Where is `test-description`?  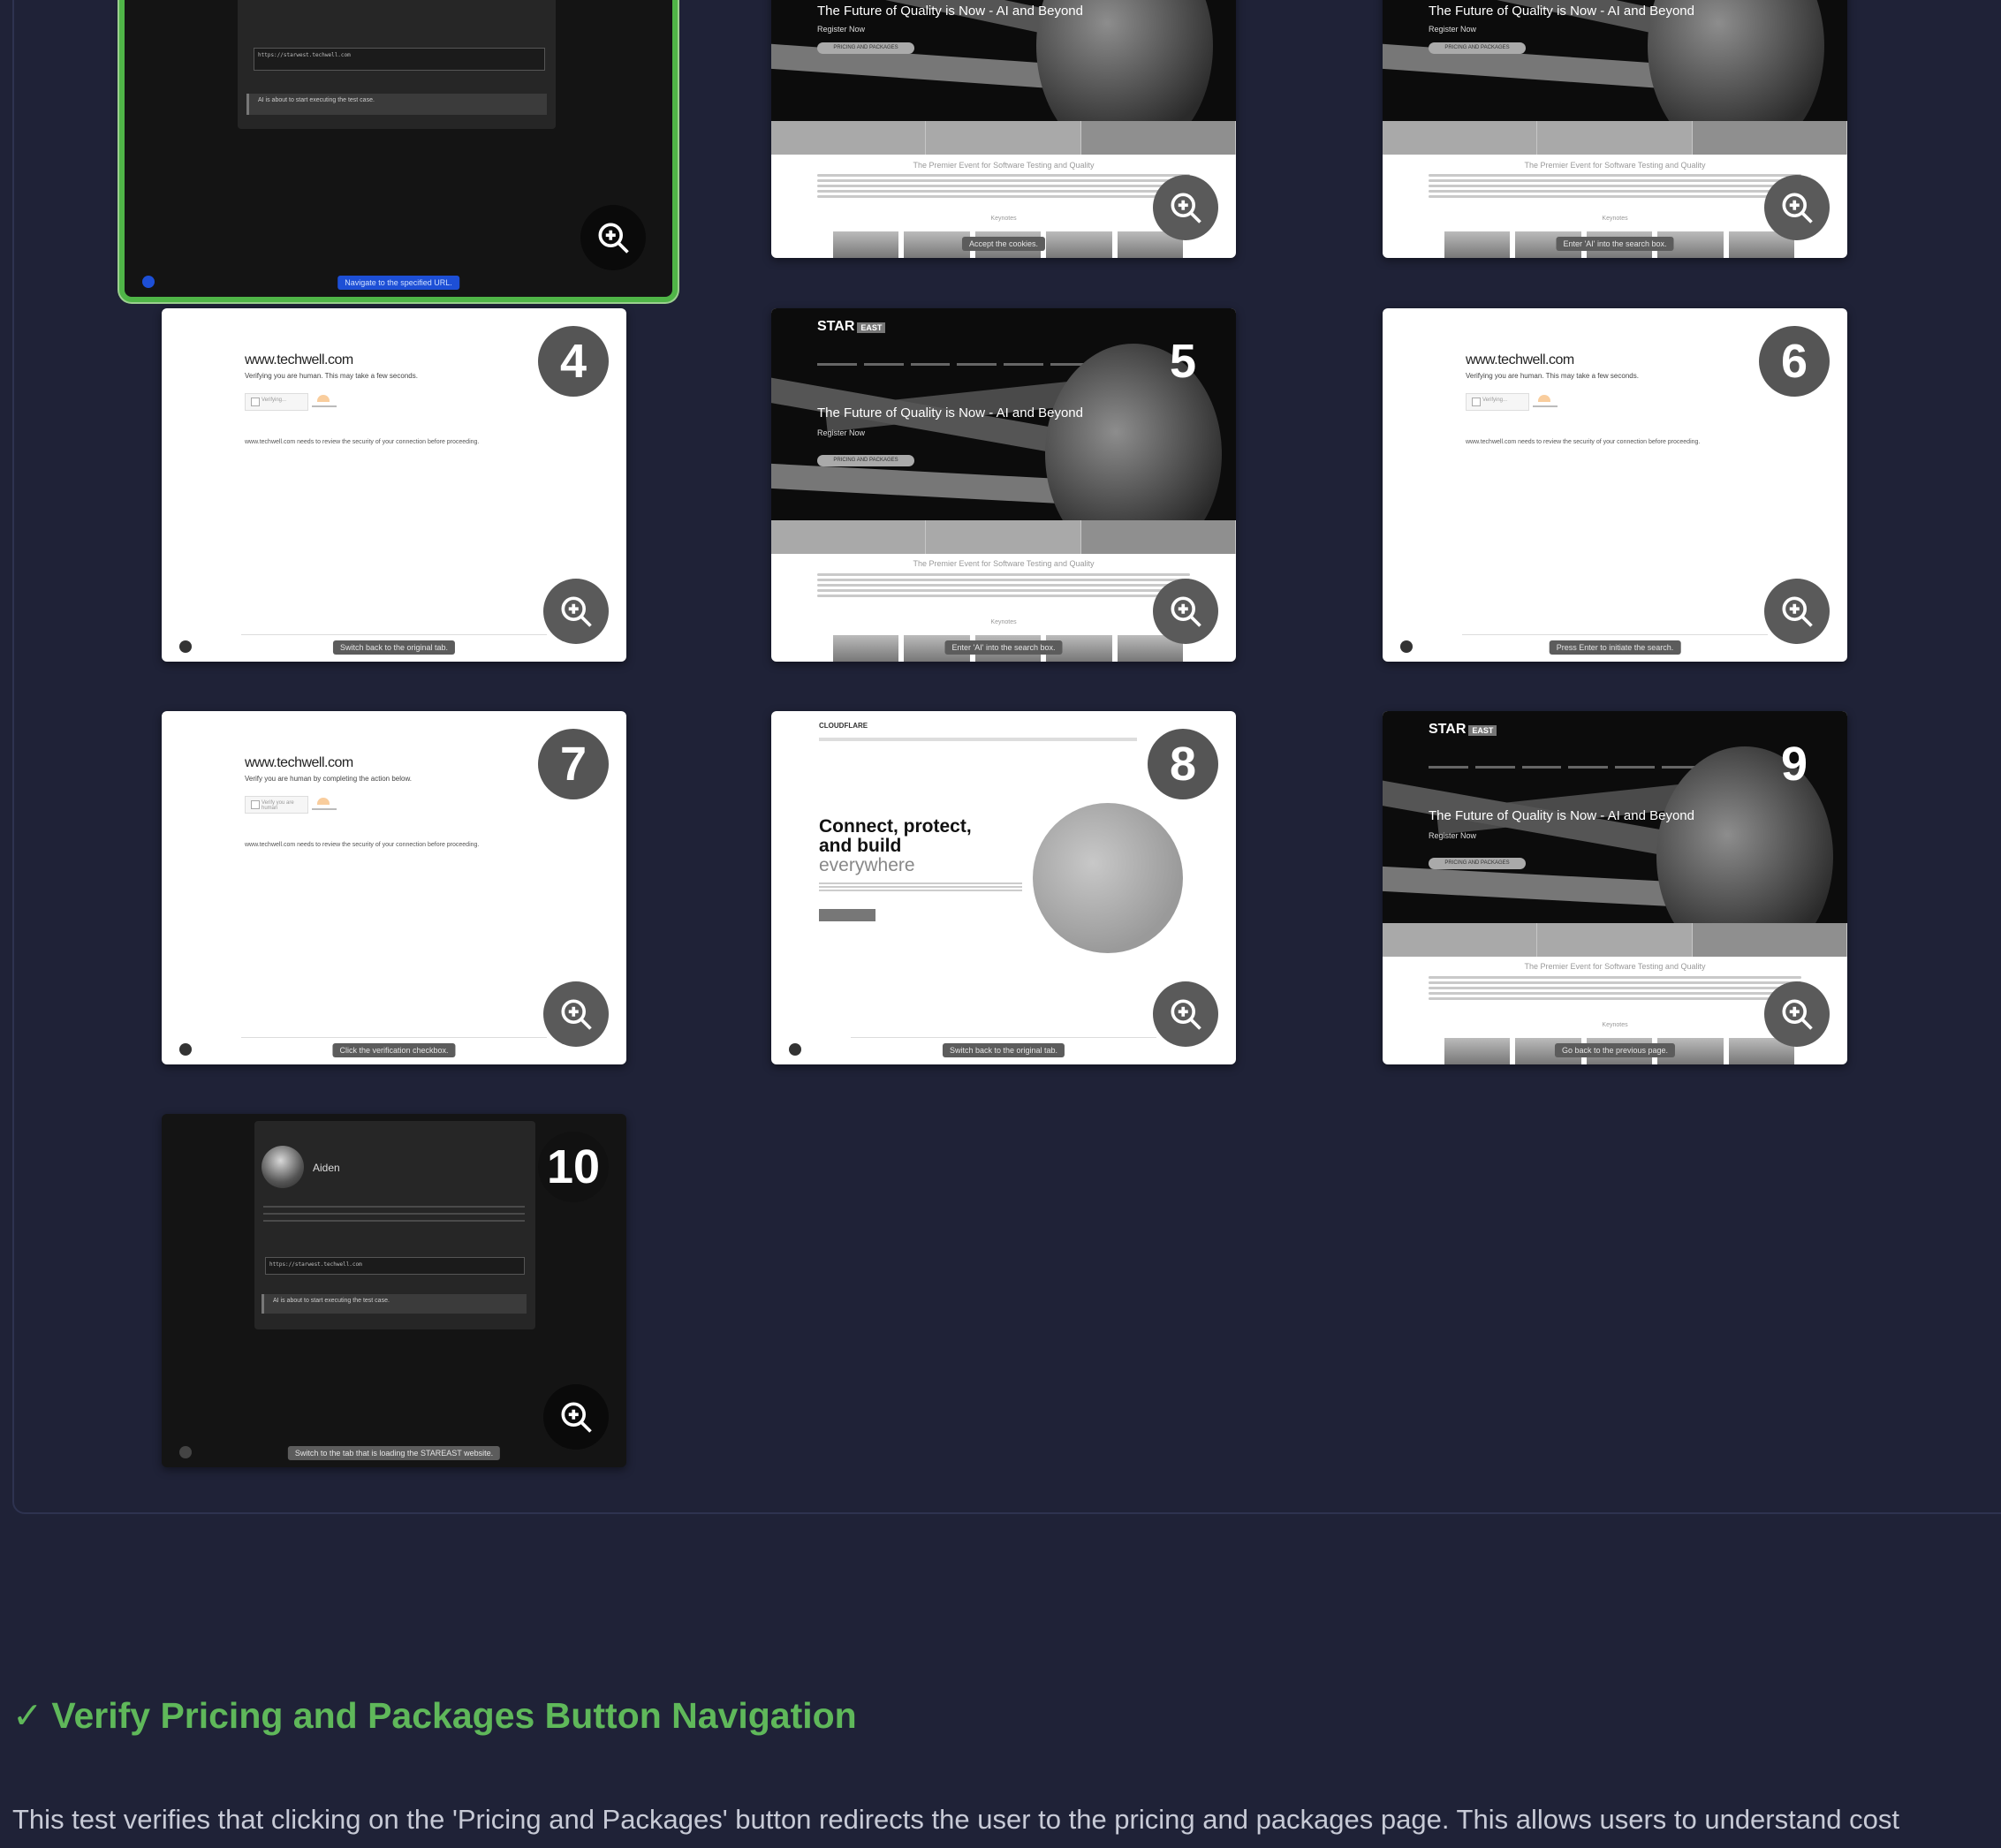
test-description is located at coordinates (394, 1216).